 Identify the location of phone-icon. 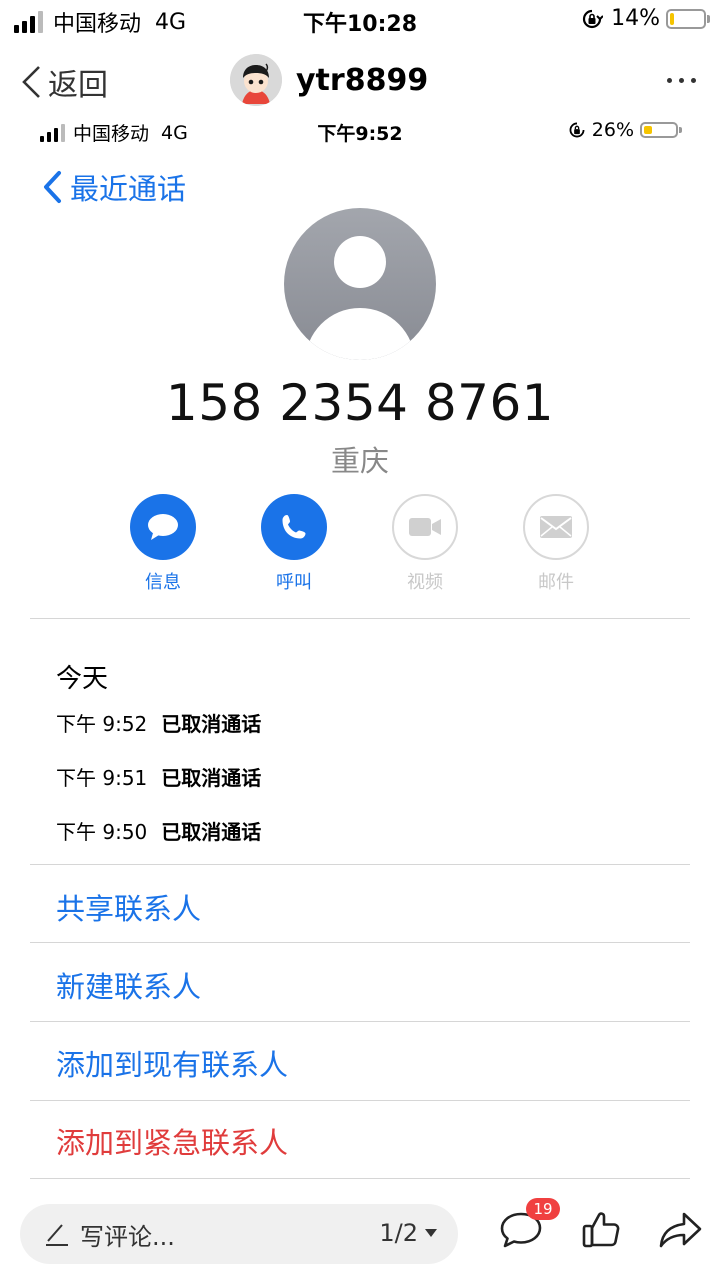
(294, 527).